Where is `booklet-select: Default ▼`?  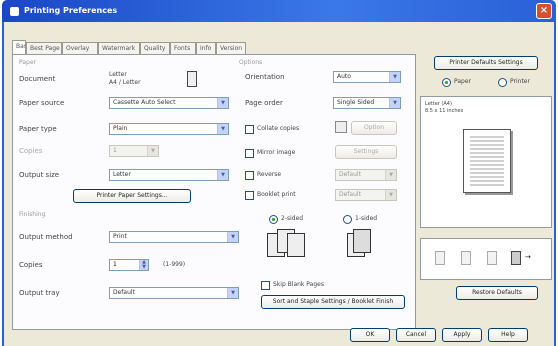 booklet-select: Default ▼ is located at coordinates (366, 195).